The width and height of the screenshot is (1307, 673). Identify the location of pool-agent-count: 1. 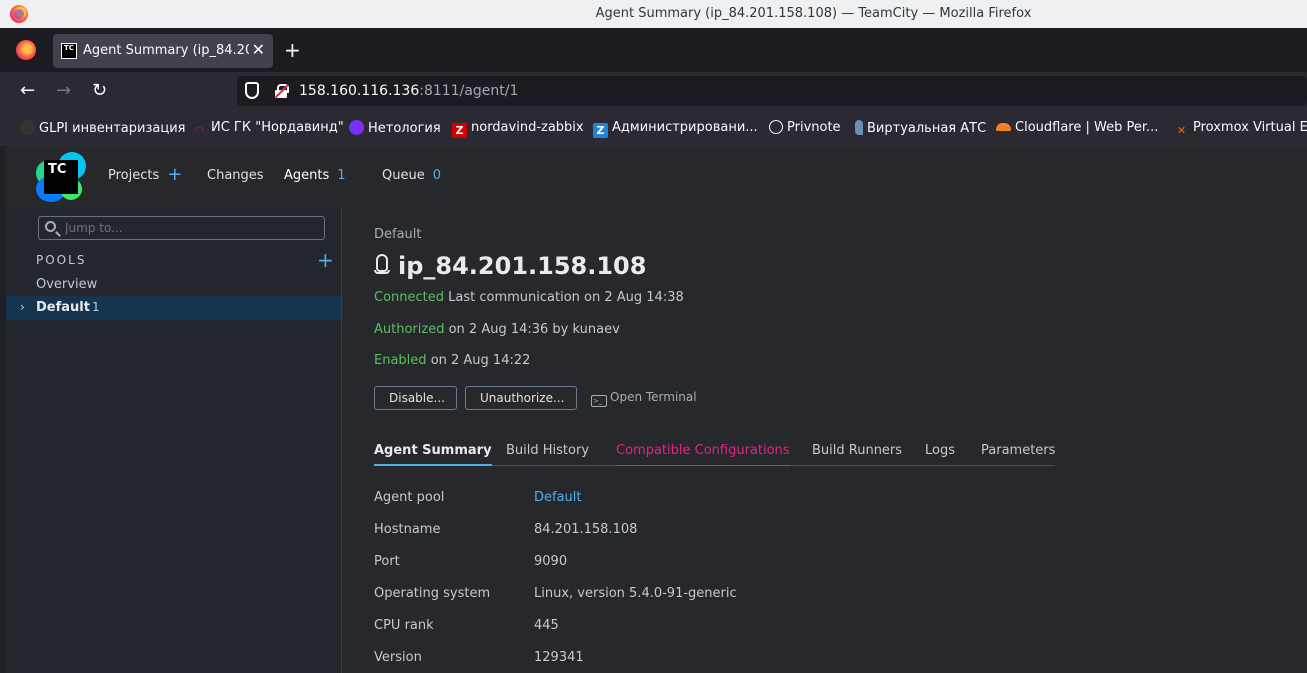
(96, 307).